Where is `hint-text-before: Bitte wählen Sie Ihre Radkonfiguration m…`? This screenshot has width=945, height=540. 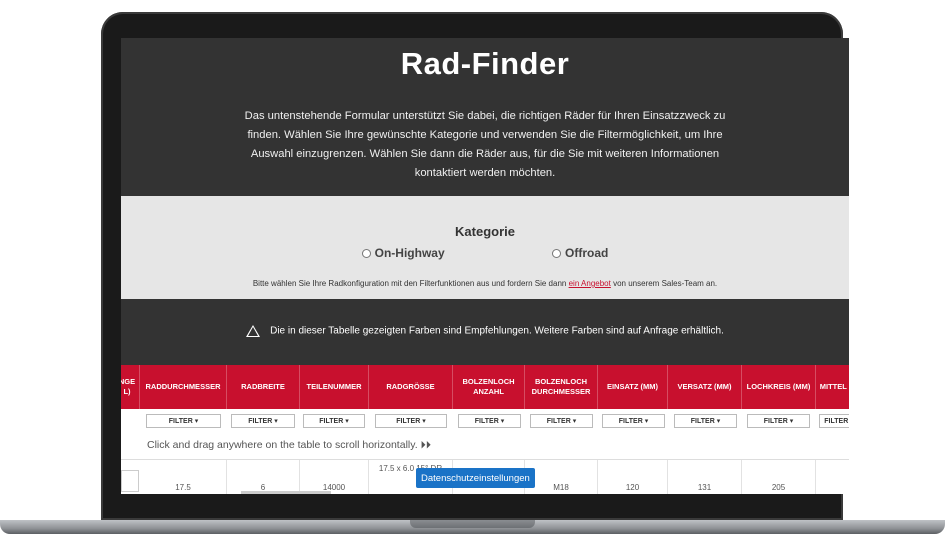
hint-text-before: Bitte wählen Sie Ihre Radkonfiguration m… is located at coordinates (409, 283).